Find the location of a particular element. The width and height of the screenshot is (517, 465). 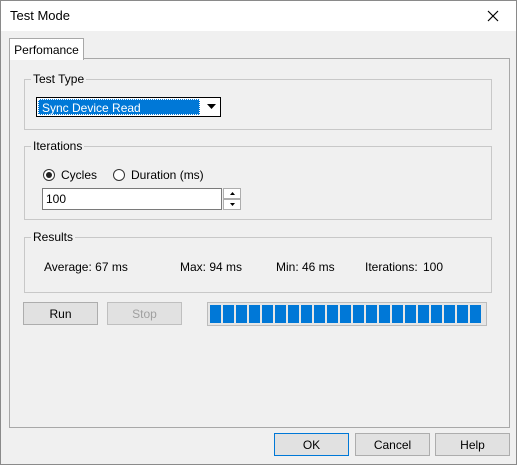

test-type-legend: Test Type is located at coordinates (59, 79).